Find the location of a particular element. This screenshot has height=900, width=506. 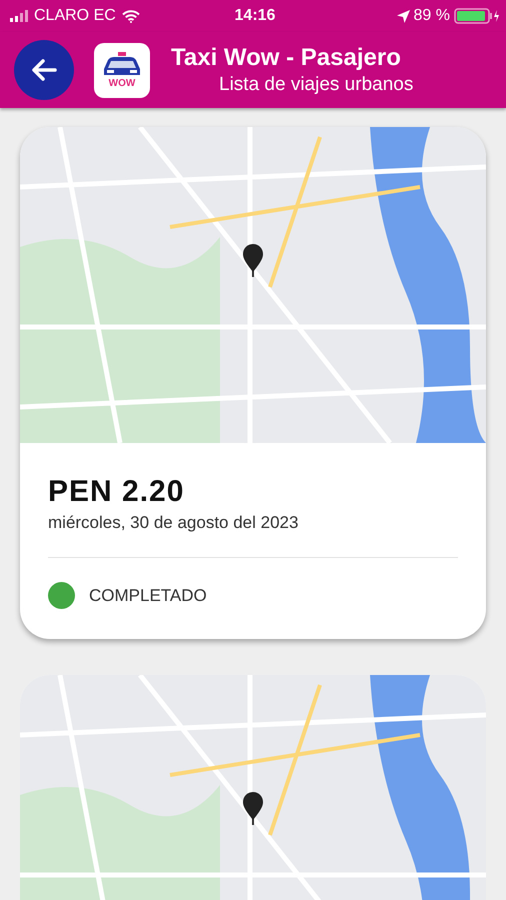

trip-price: PEN 2.20 is located at coordinates (117, 492).